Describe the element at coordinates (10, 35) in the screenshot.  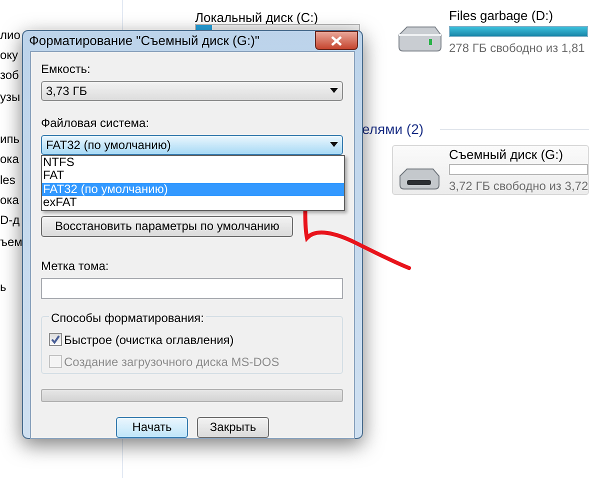
I see `nav-item: лио` at that location.